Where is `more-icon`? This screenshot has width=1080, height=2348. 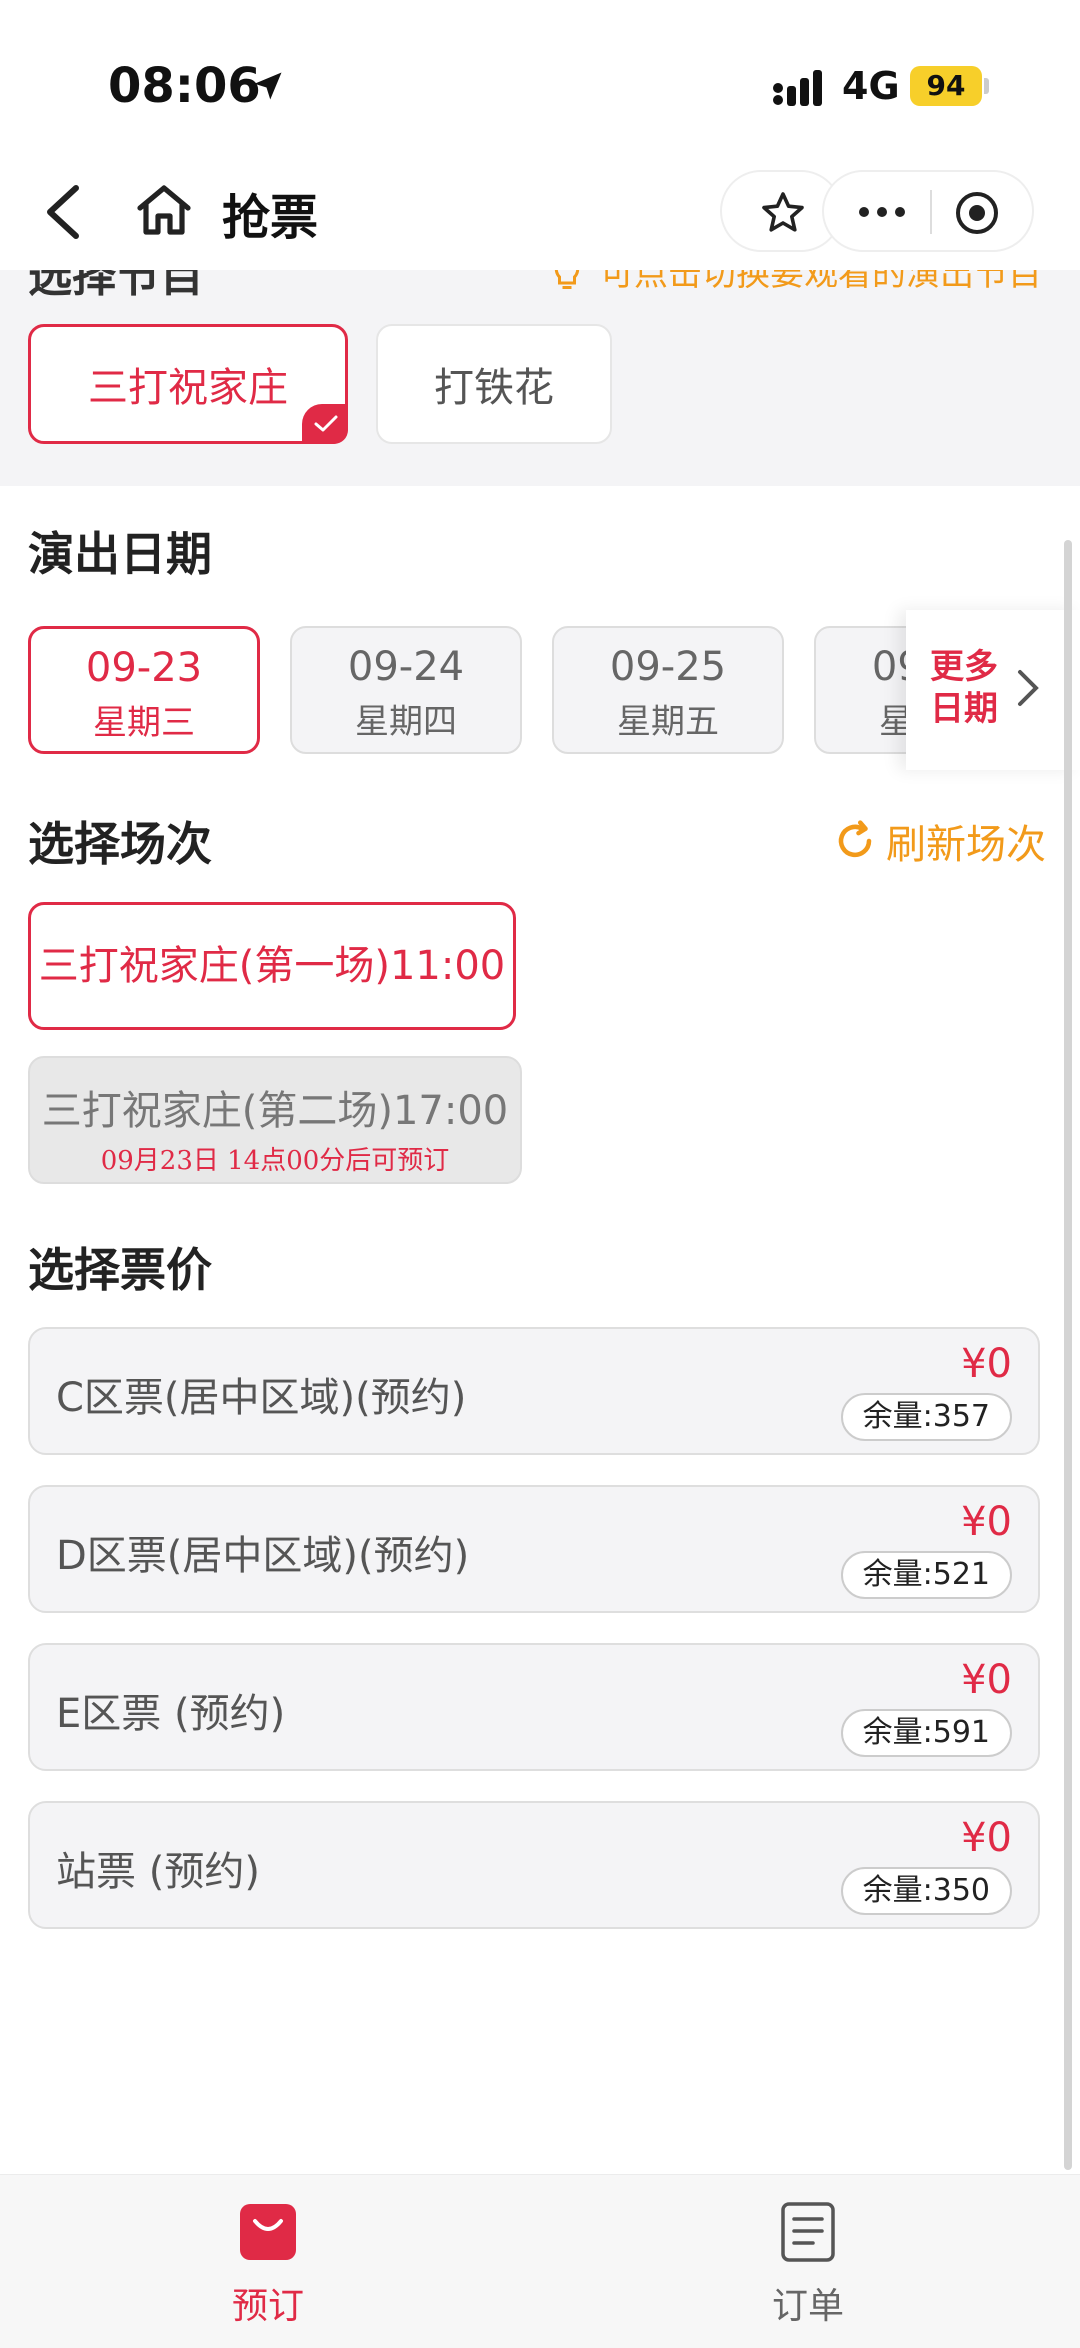 more-icon is located at coordinates (882, 212).